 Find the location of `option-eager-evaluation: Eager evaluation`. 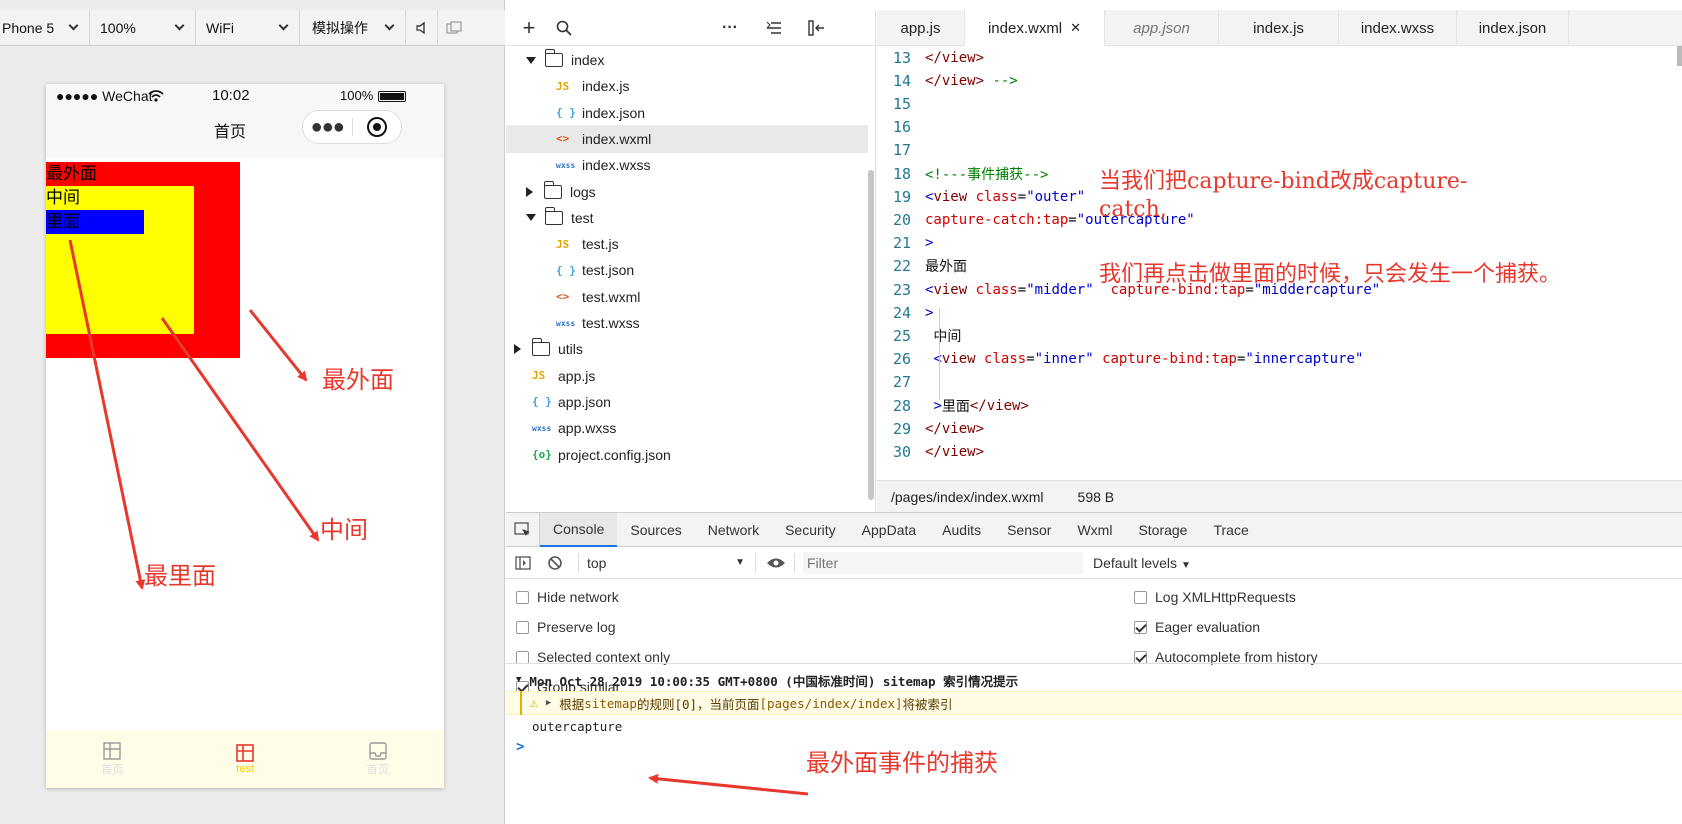

option-eager-evaluation: Eager evaluation is located at coordinates (1197, 627).